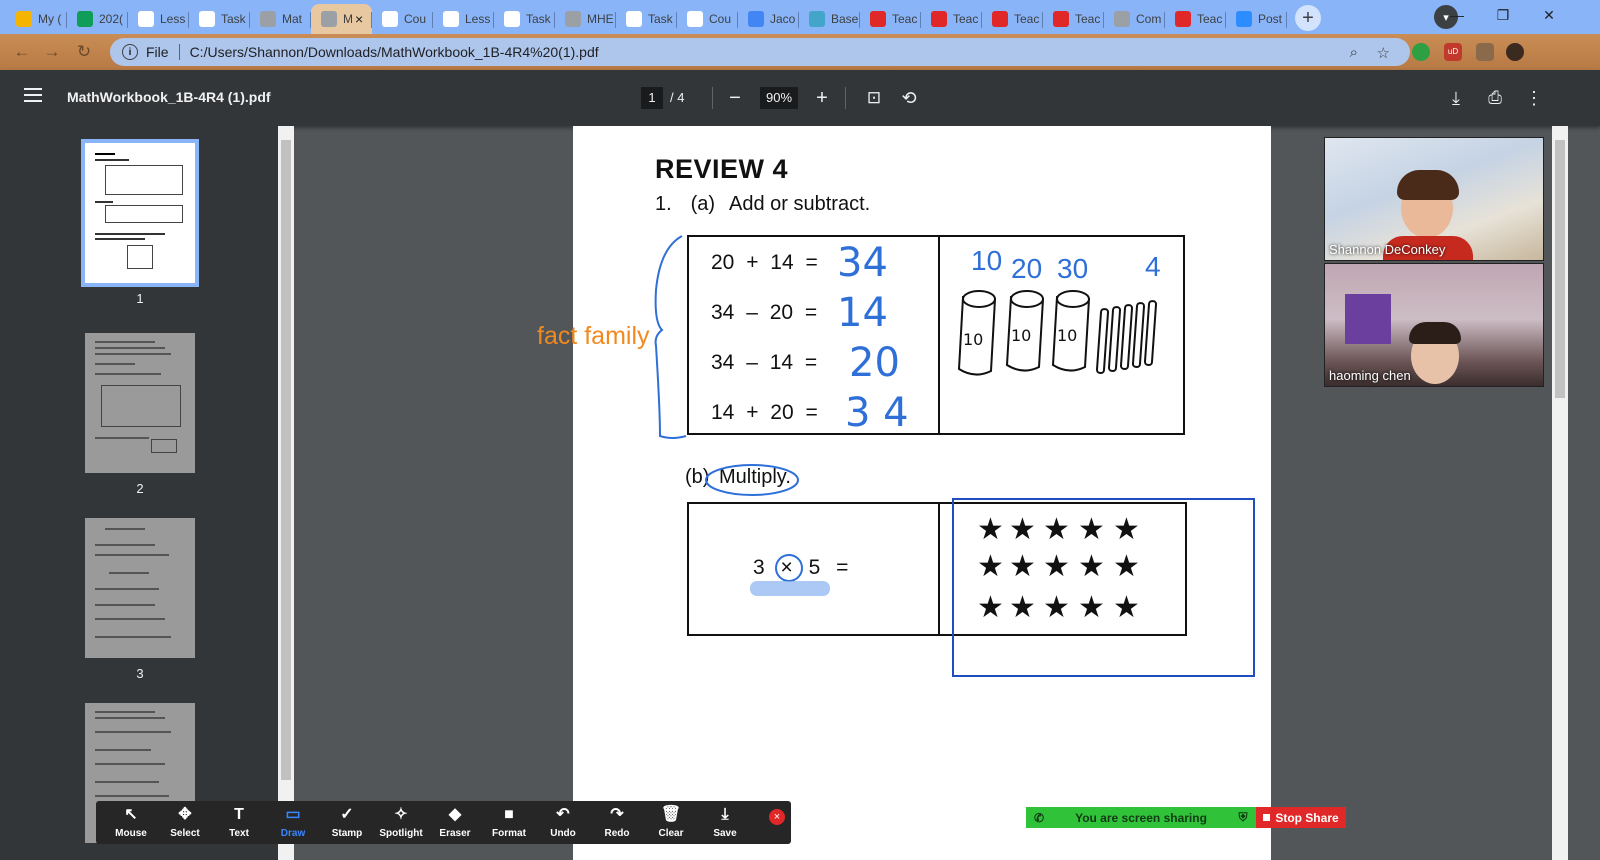 Image resolution: width=1600 pixels, height=860 pixels. I want to click on annotate-redo-button: ↷ Redo, so click(617, 822).